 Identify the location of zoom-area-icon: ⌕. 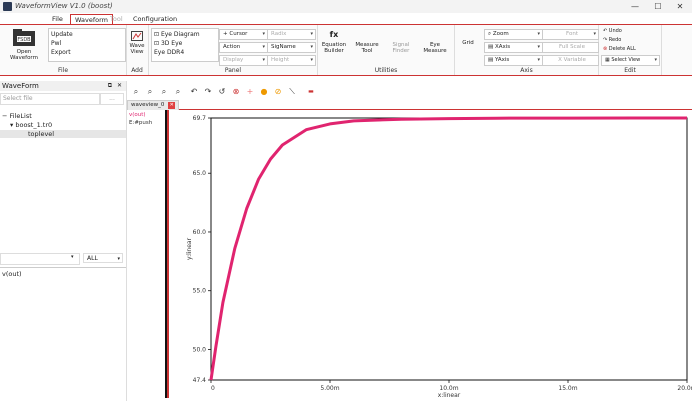
(178, 92).